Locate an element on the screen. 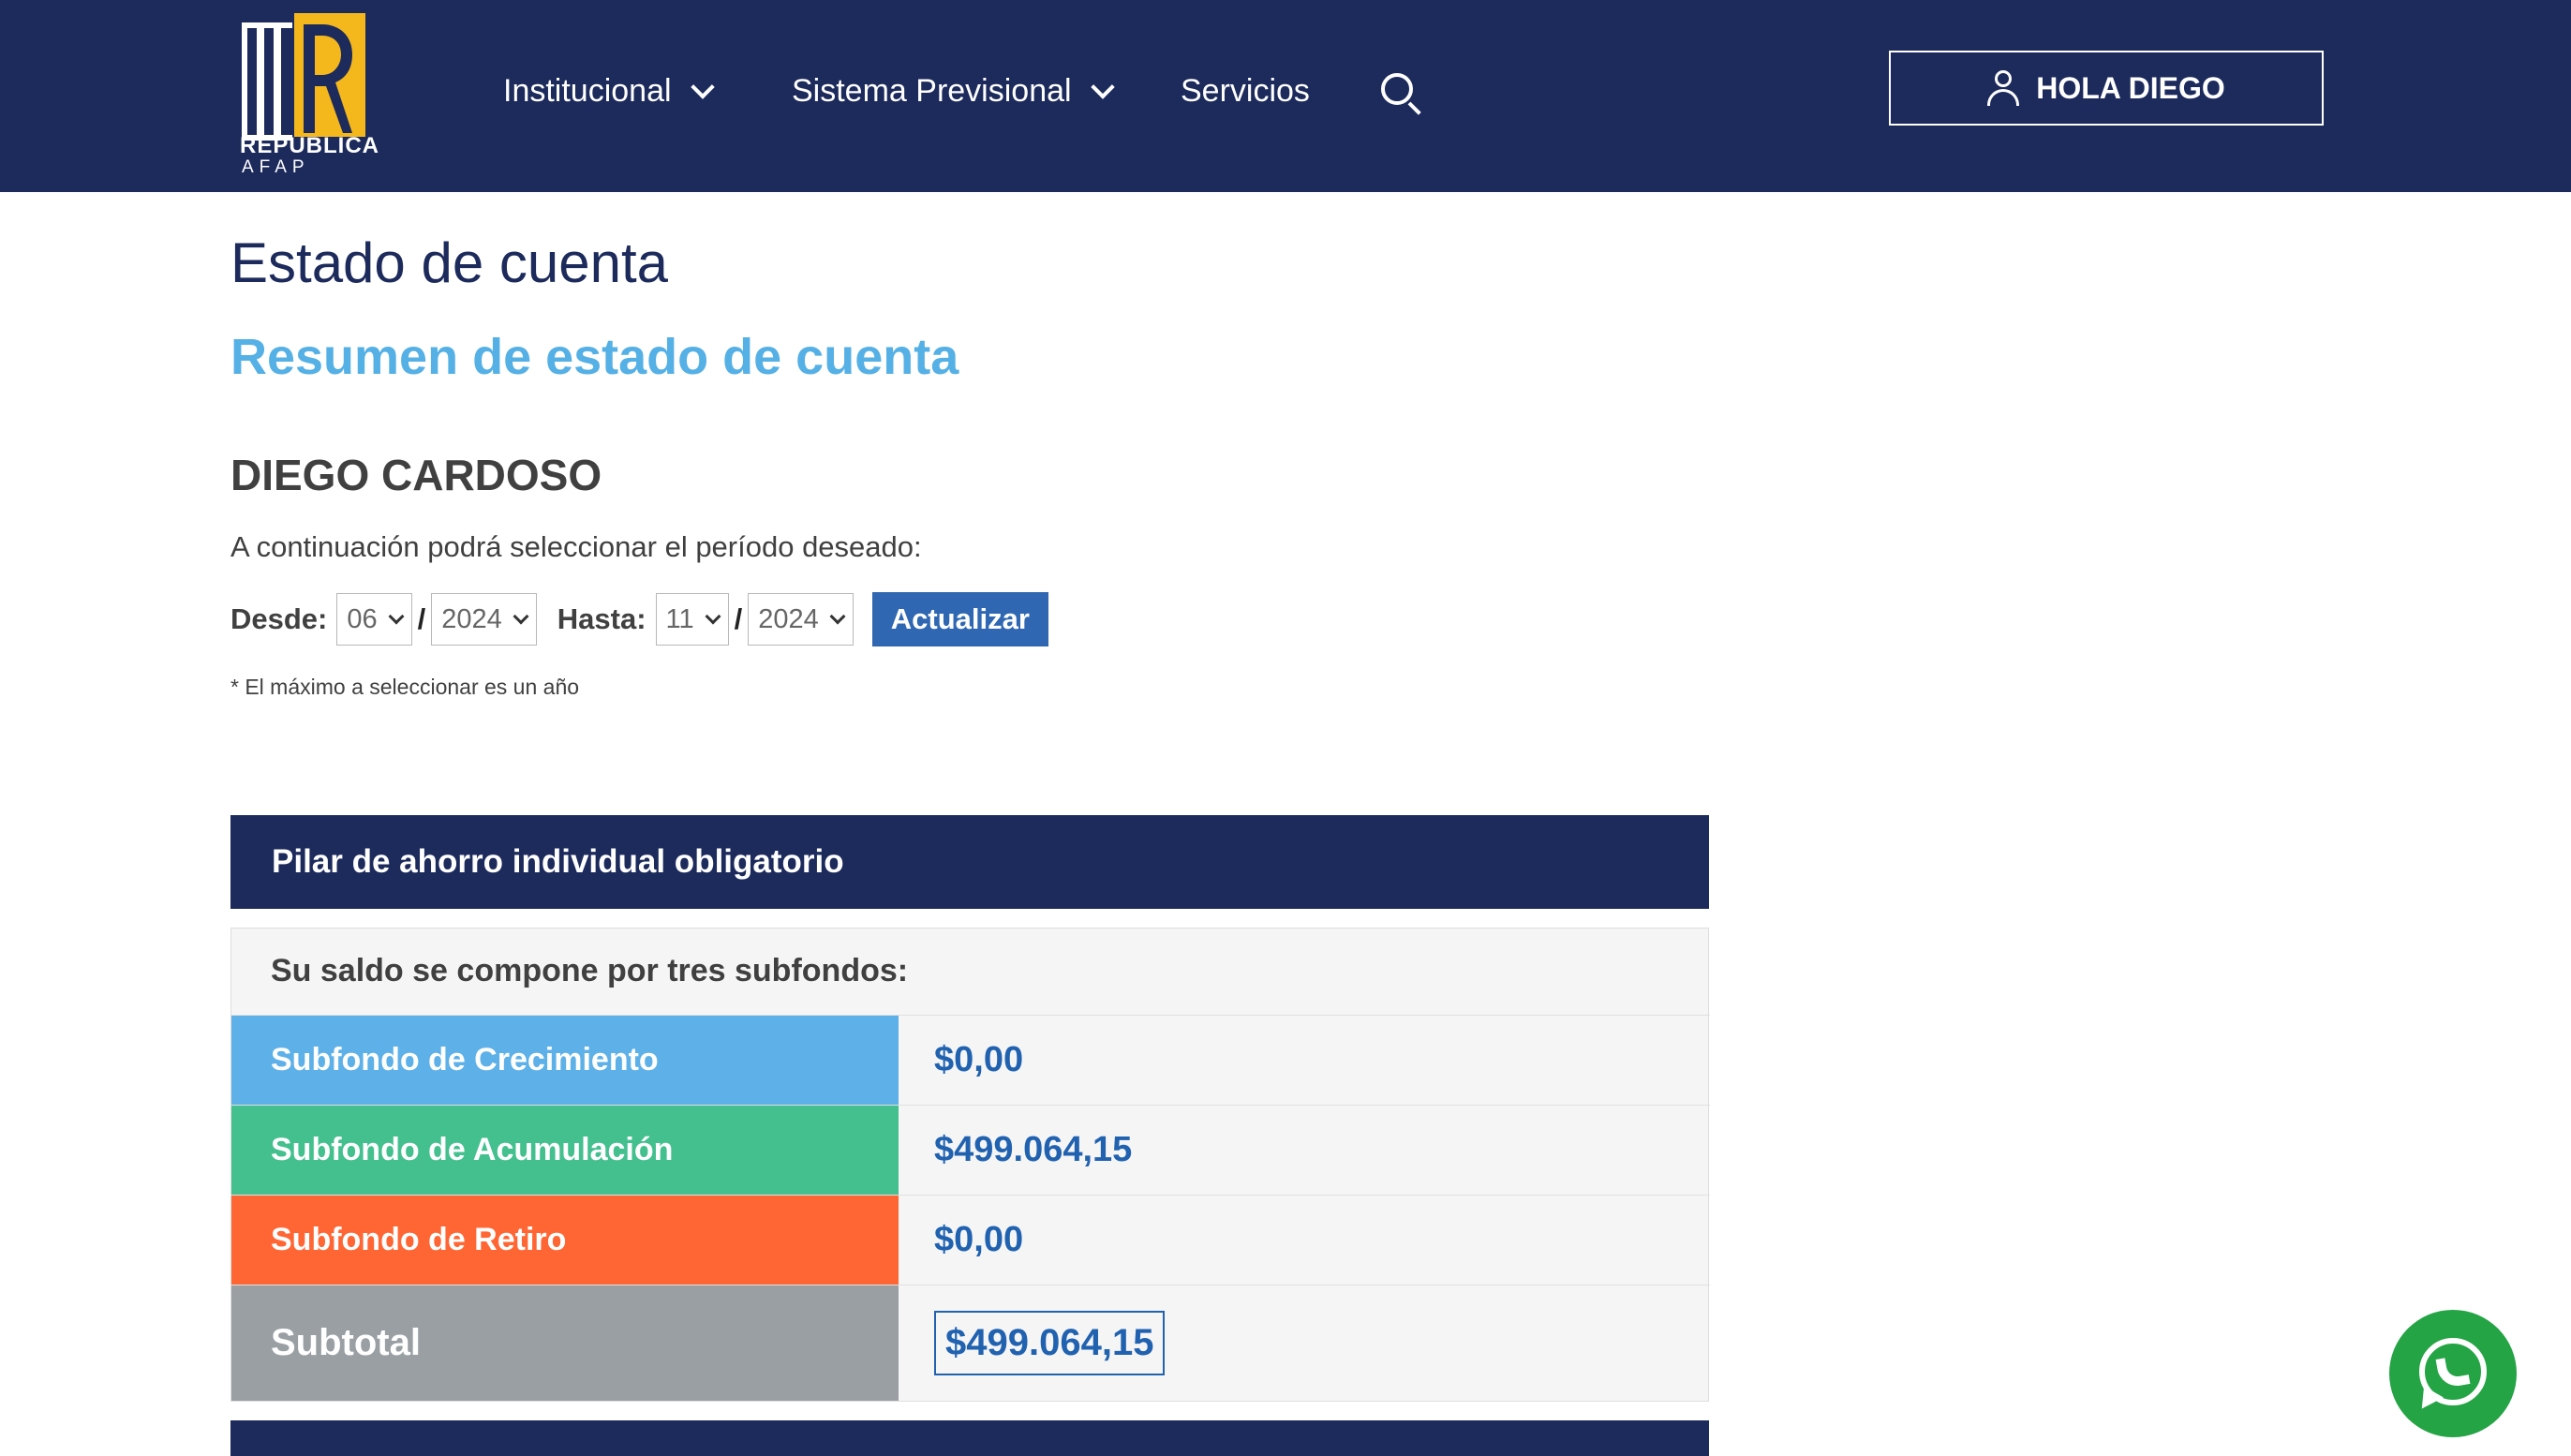  page-subtitle: Resumen de estado de cuenta is located at coordinates (594, 357).